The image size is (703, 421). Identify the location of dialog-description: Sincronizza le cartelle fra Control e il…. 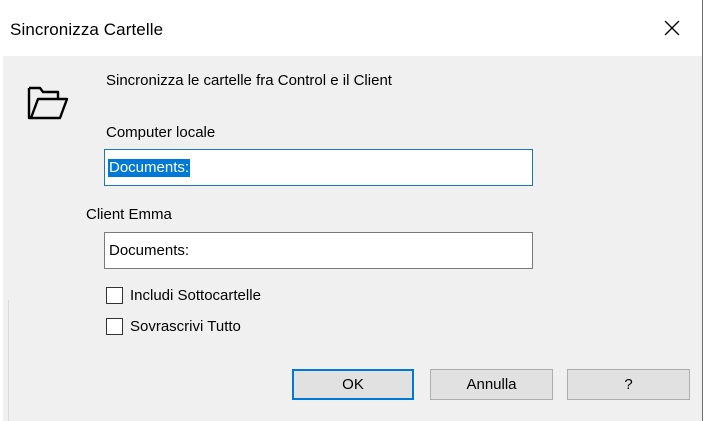
(249, 80).